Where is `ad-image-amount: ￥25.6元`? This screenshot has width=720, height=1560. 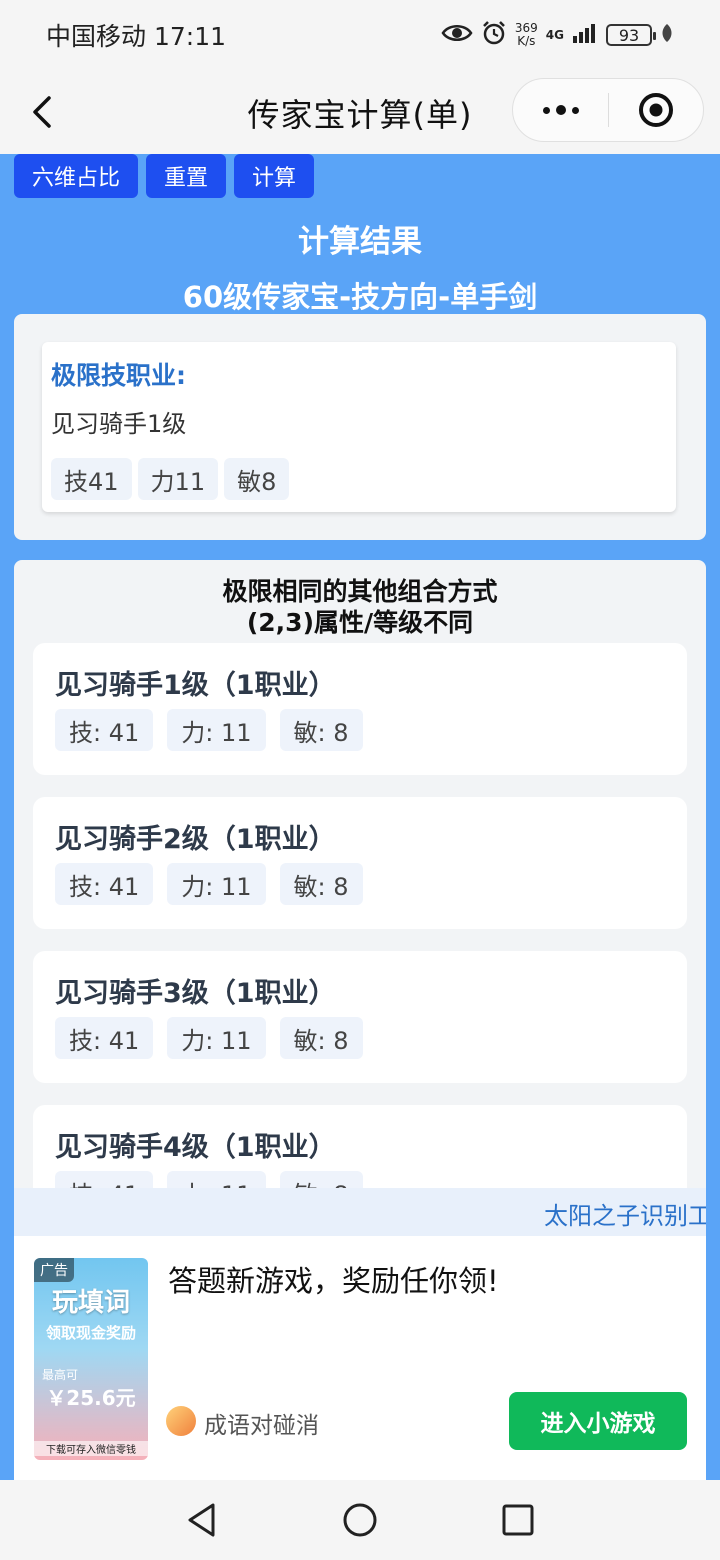 ad-image-amount: ￥25.6元 is located at coordinates (91, 1398).